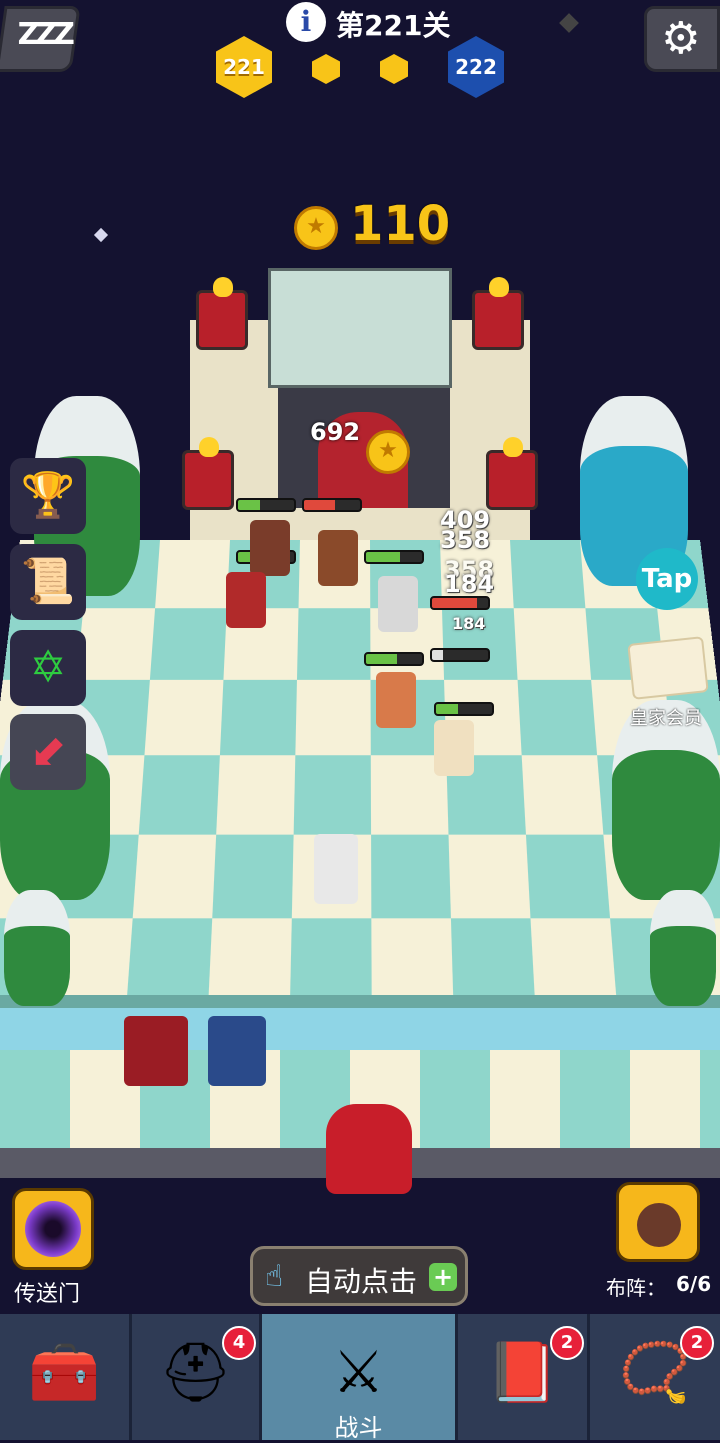 The height and width of the screenshot is (1443, 720). I want to click on water-strip, so click(360, 1032).